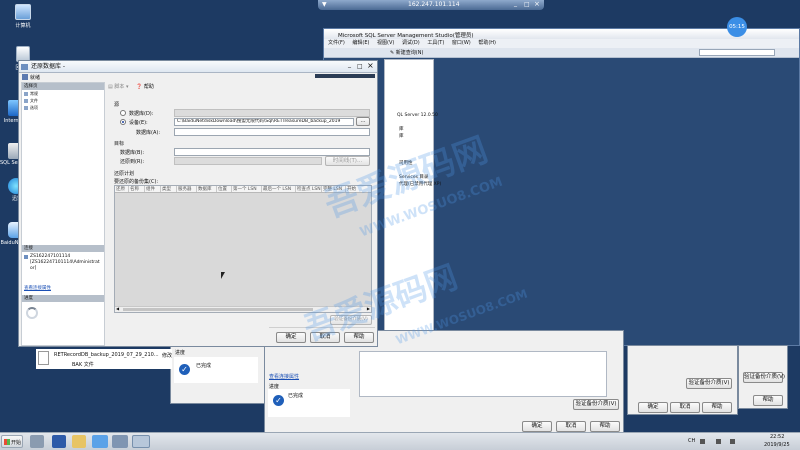  What do you see at coordinates (385, 43) in the screenshot?
I see `menu-view: 视图(V)` at bounding box center [385, 43].